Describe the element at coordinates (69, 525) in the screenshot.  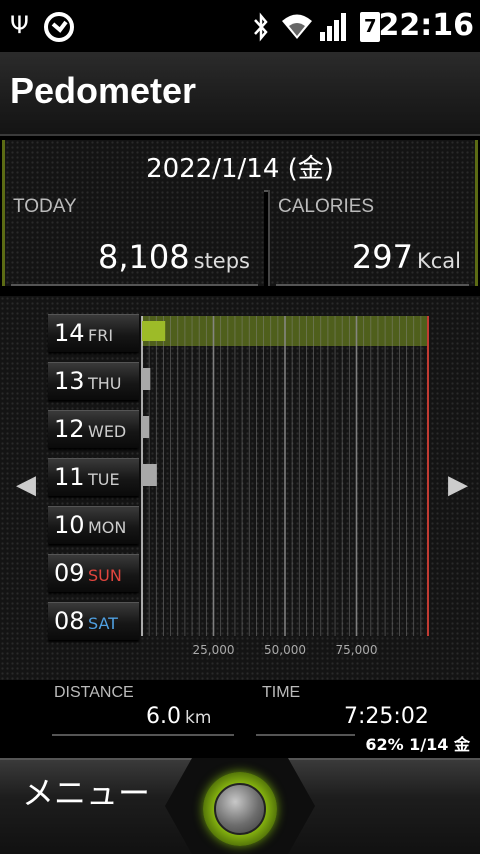
I see `day-number: 10` at that location.